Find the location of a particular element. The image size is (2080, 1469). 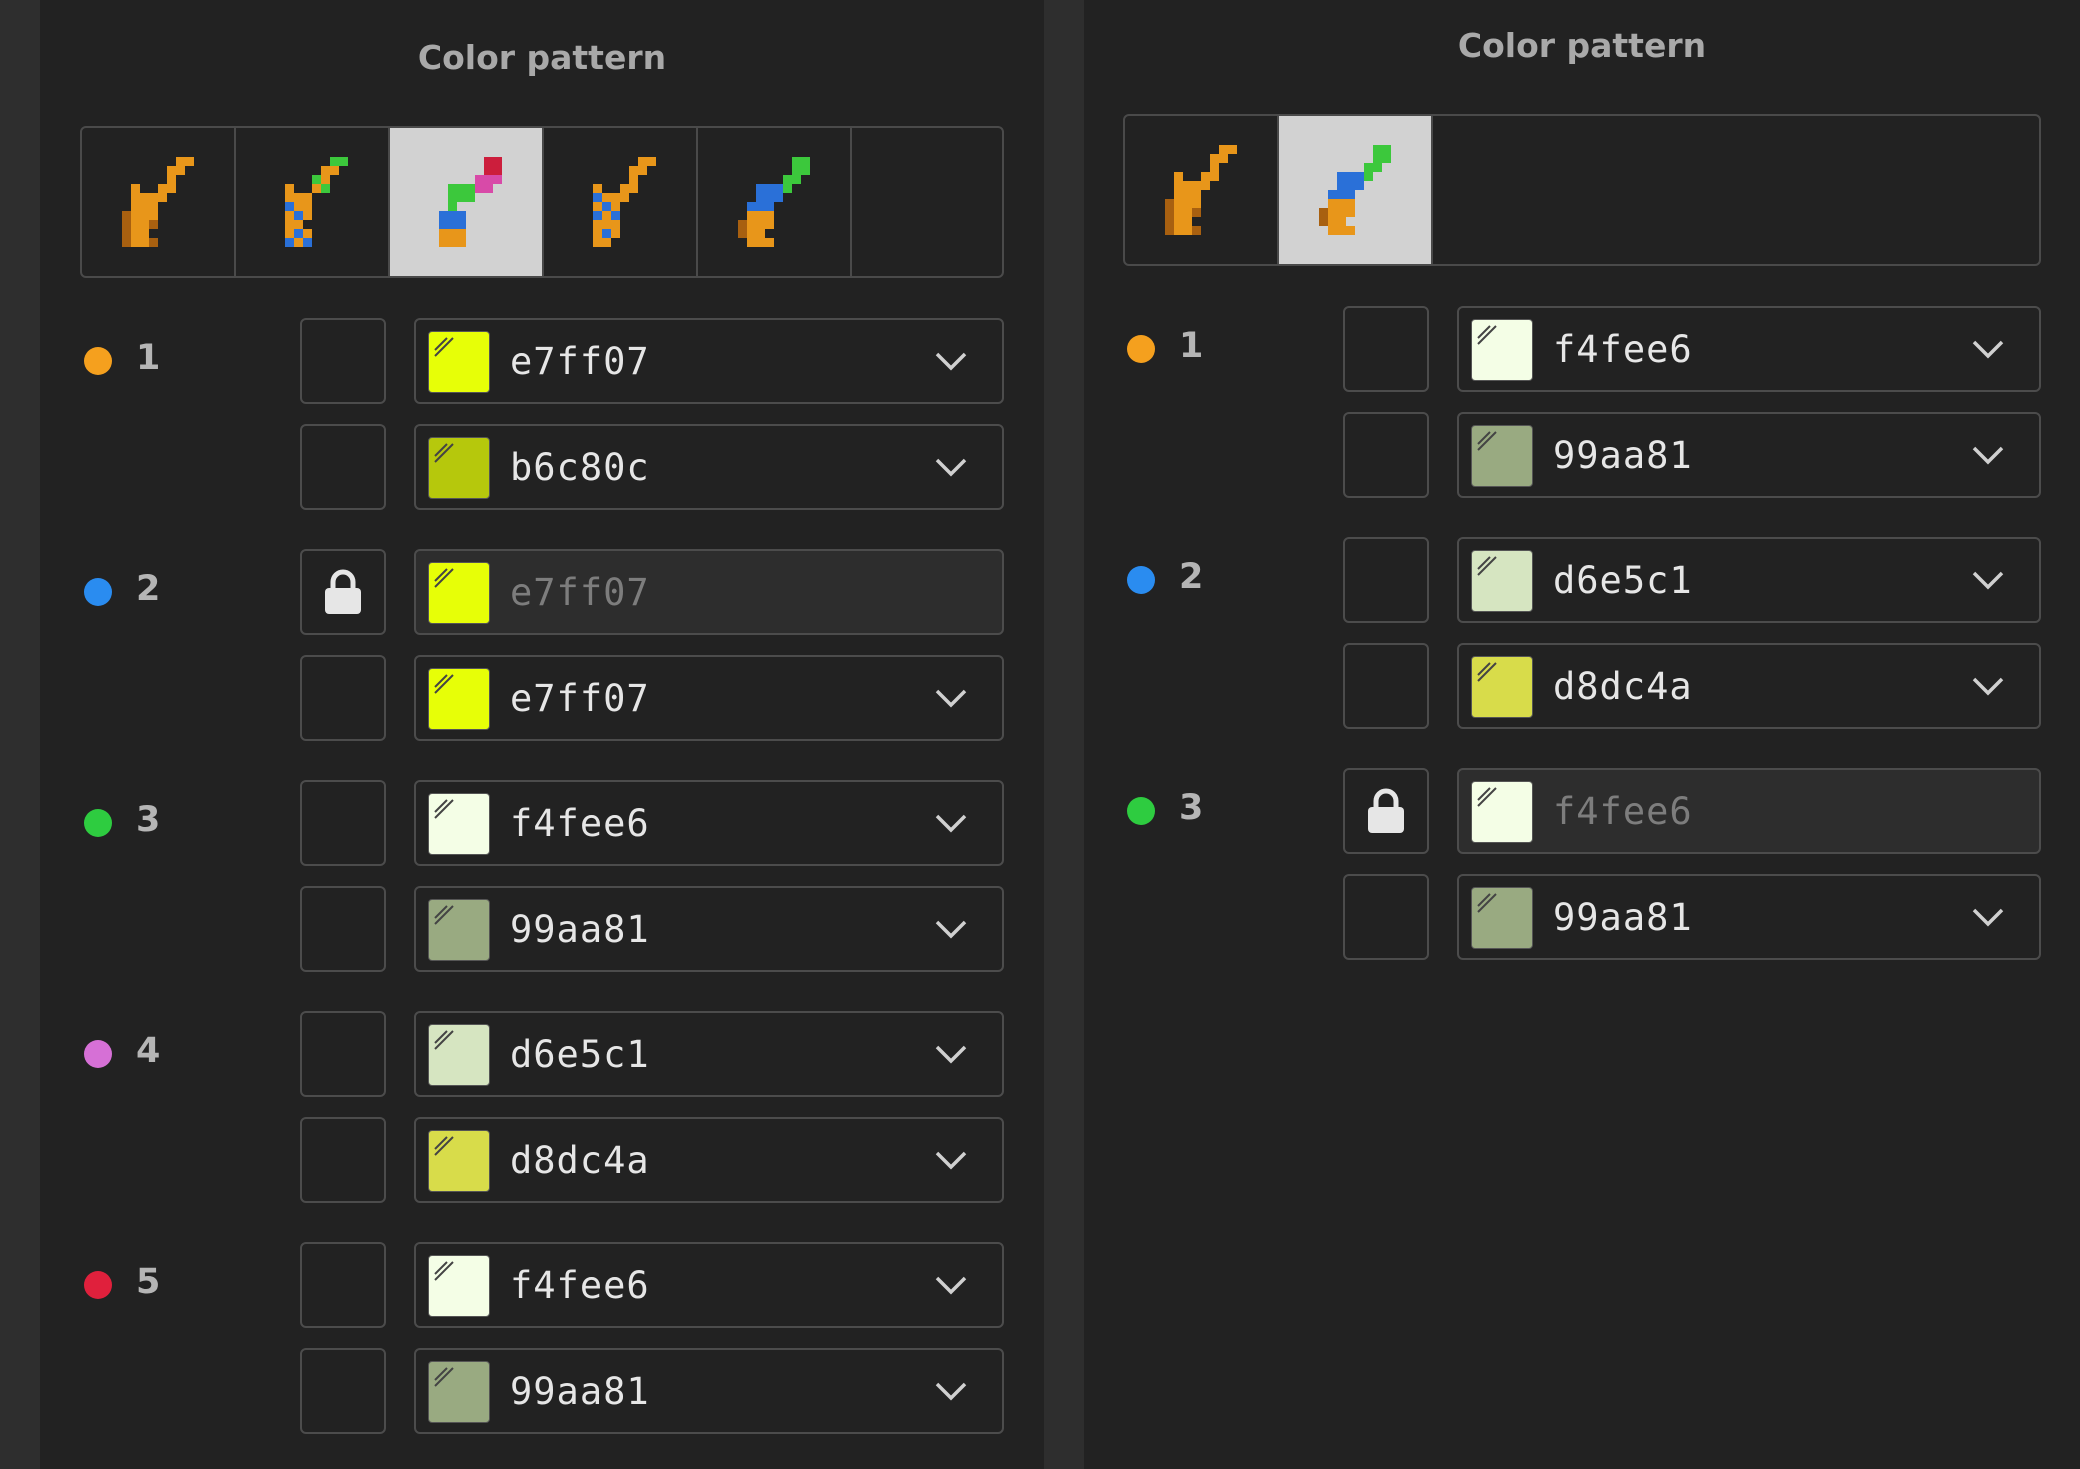

color-dropdown: b6c80c is located at coordinates (709, 467).